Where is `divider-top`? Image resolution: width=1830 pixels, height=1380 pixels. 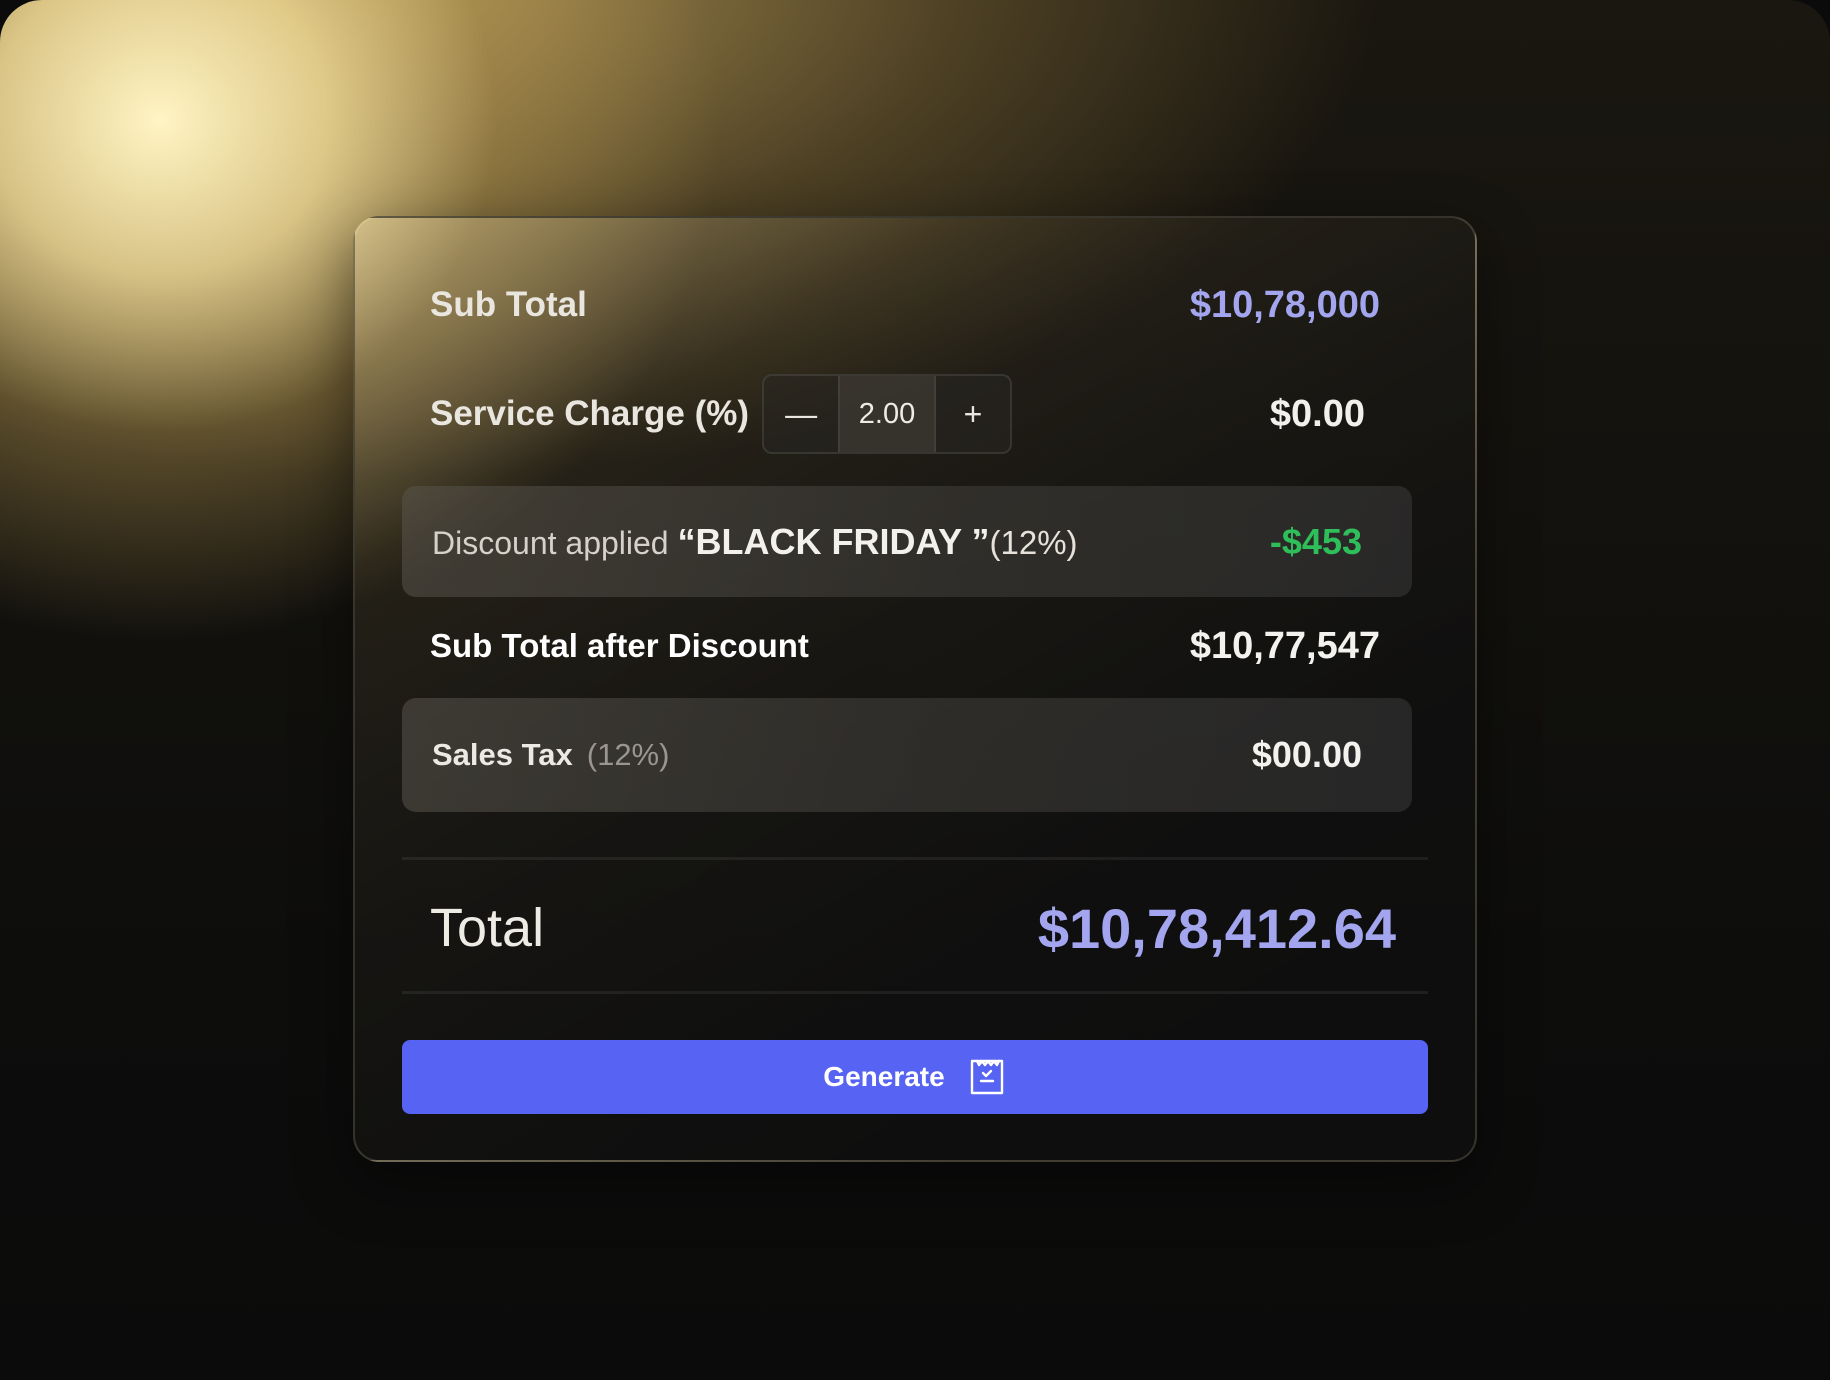 divider-top is located at coordinates (915, 858).